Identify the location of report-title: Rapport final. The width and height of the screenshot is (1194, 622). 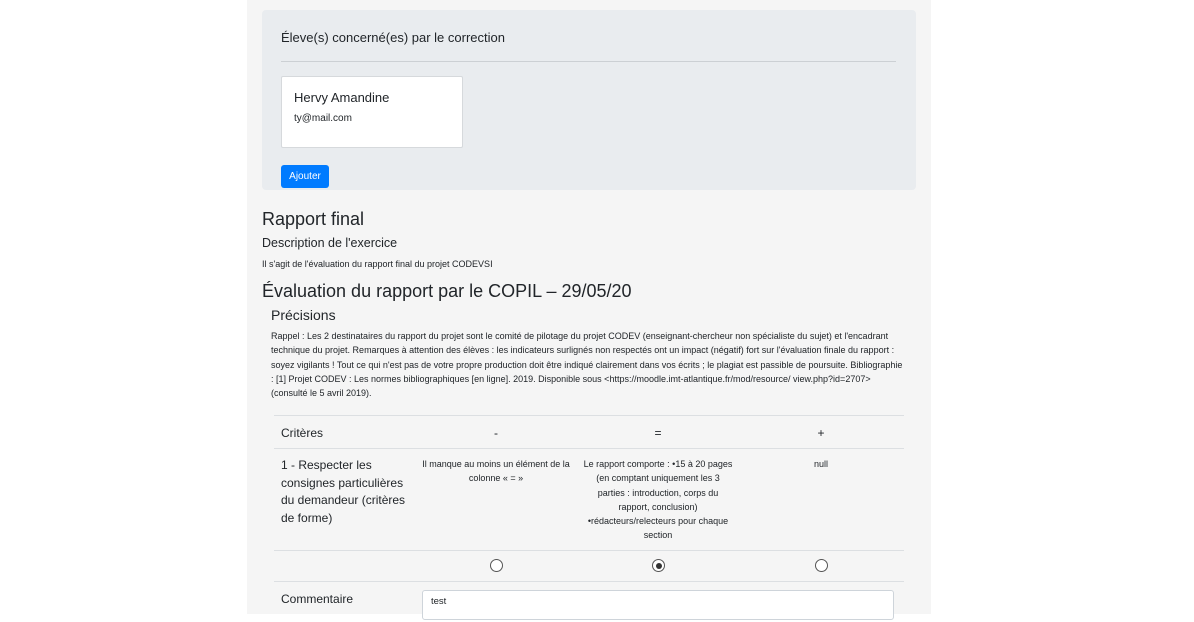
(313, 219).